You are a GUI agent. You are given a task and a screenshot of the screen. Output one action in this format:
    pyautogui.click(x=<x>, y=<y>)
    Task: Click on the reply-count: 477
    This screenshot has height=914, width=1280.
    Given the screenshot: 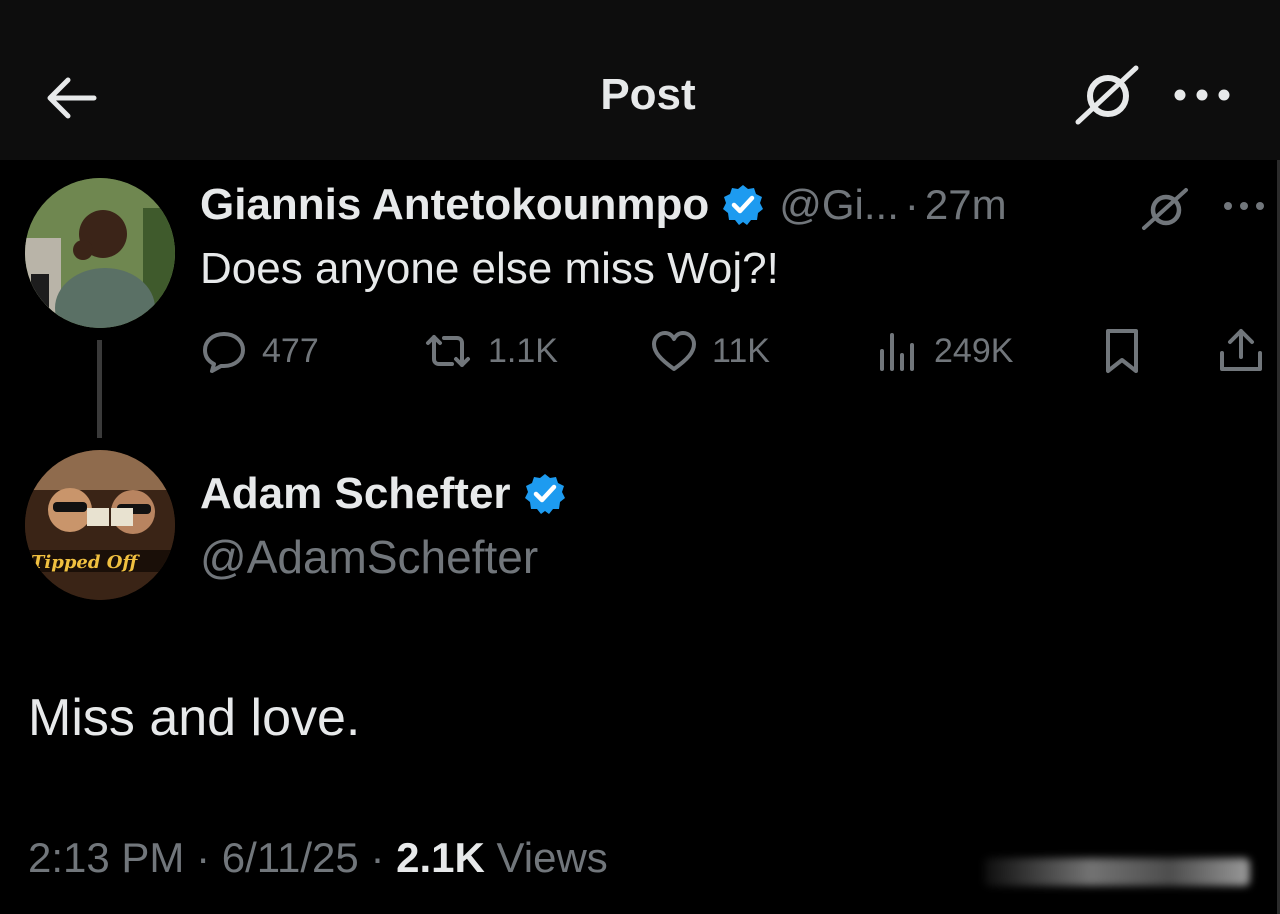 What is the action you would take?
    pyautogui.click(x=290, y=350)
    